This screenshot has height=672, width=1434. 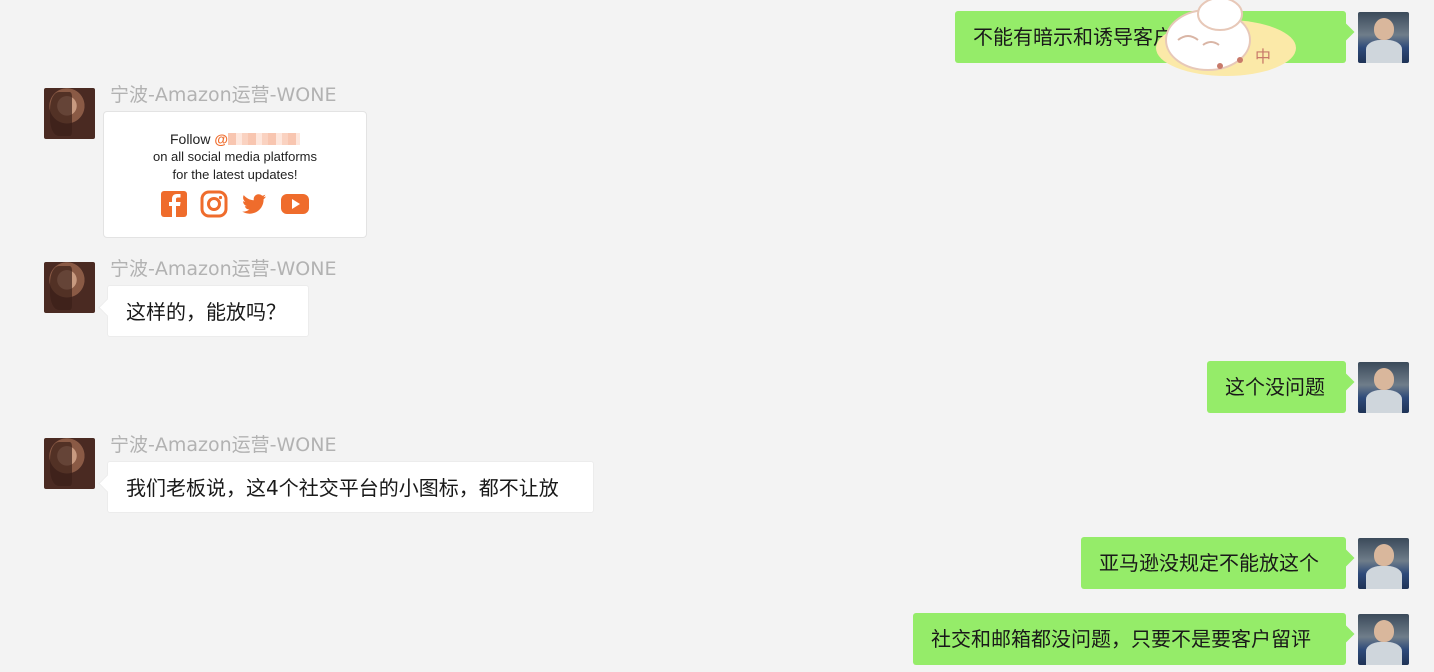 What do you see at coordinates (254, 204) in the screenshot?
I see `twitter-icon` at bounding box center [254, 204].